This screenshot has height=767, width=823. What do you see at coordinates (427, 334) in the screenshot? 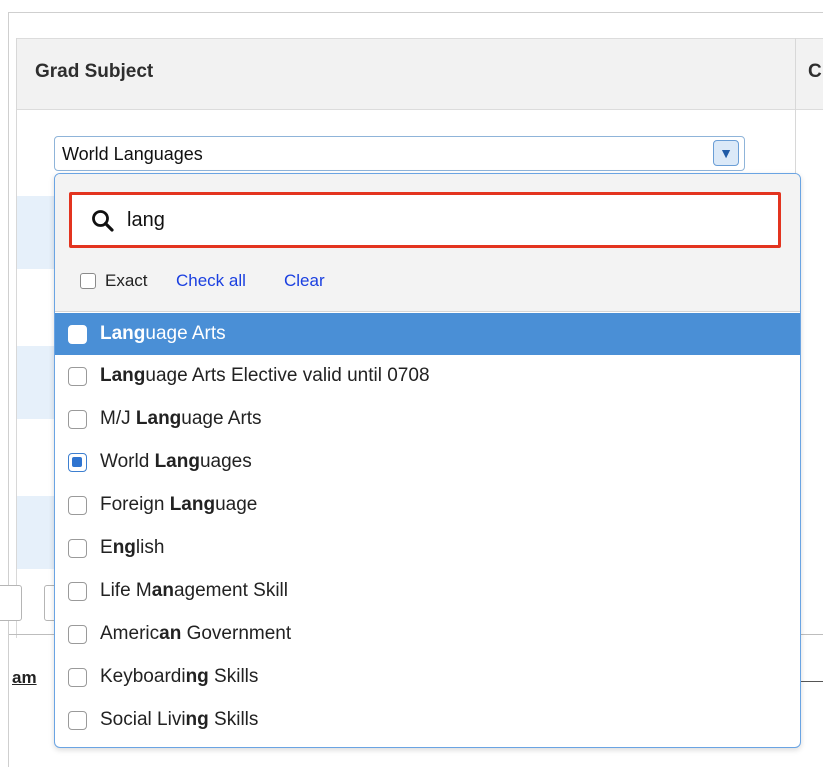
I see `option-item: Language Arts` at bounding box center [427, 334].